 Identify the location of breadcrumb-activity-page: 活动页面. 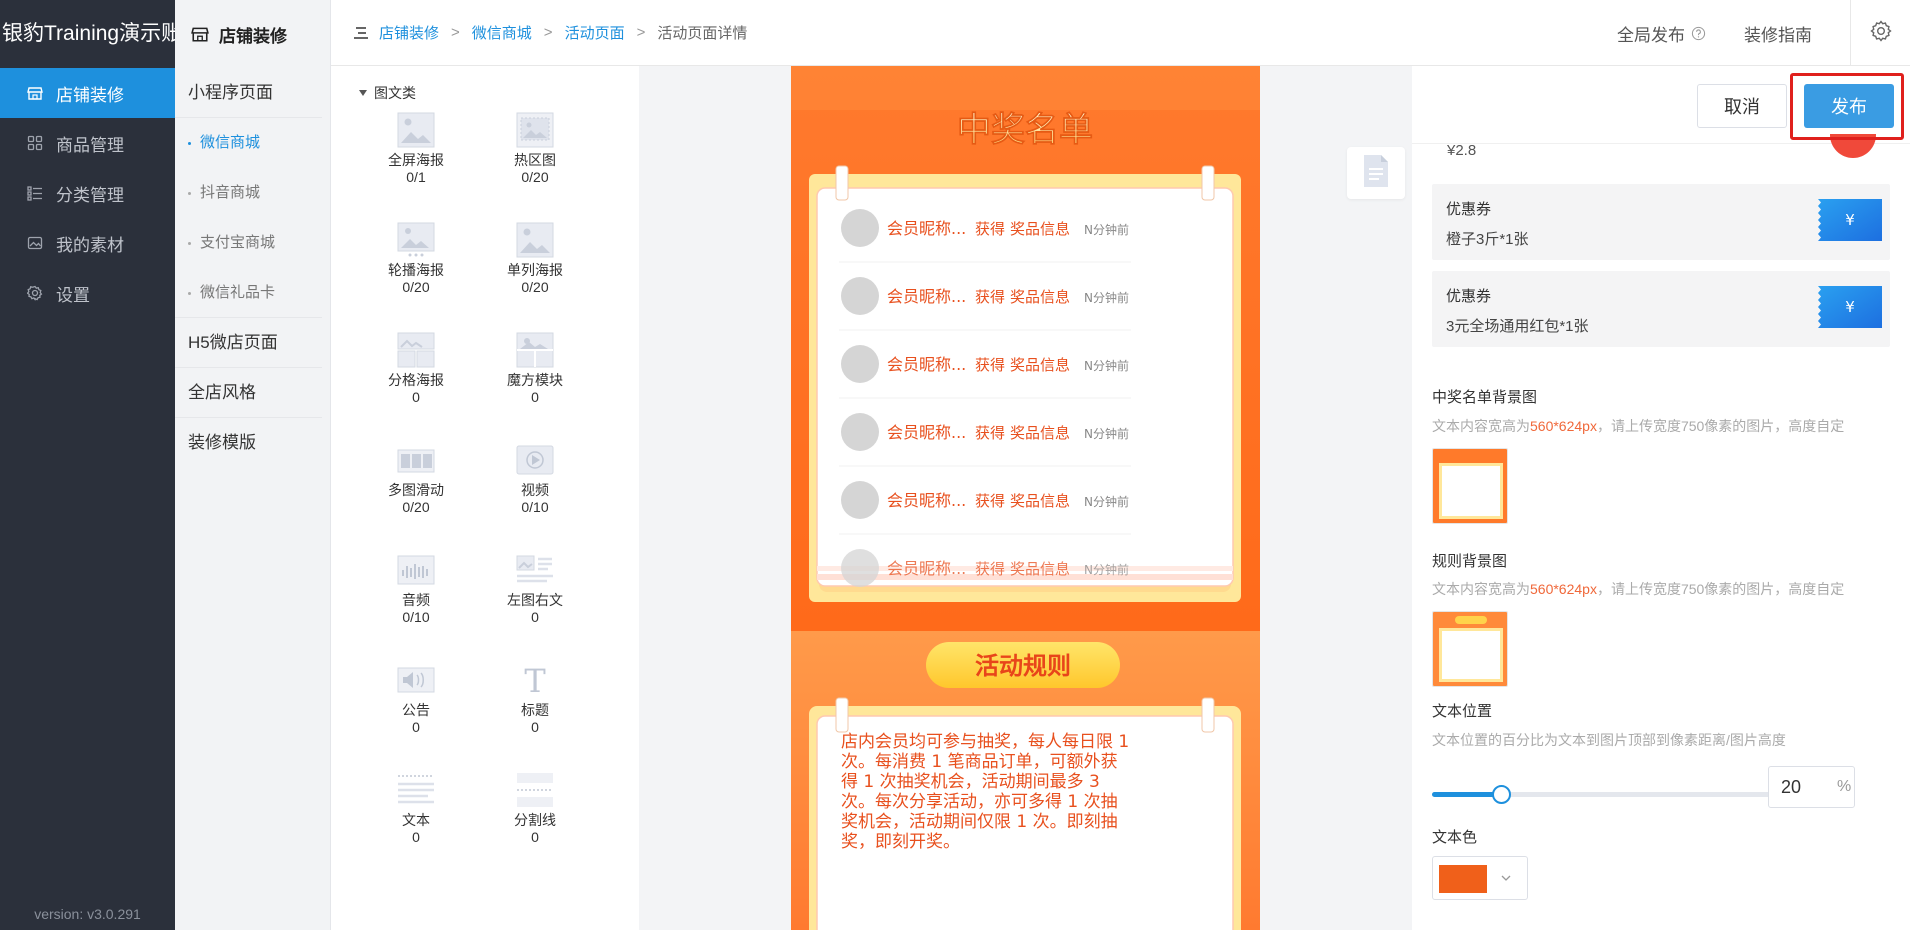
(595, 32).